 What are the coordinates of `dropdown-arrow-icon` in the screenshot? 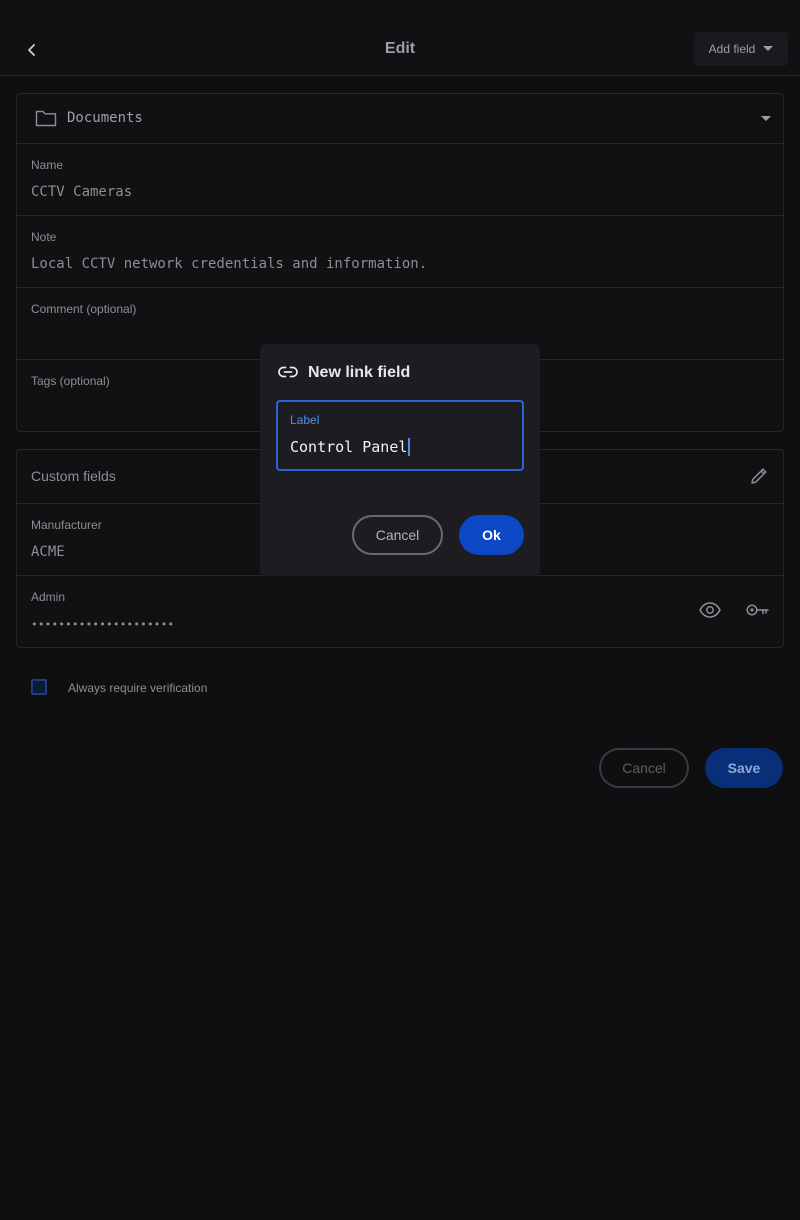 It's located at (766, 118).